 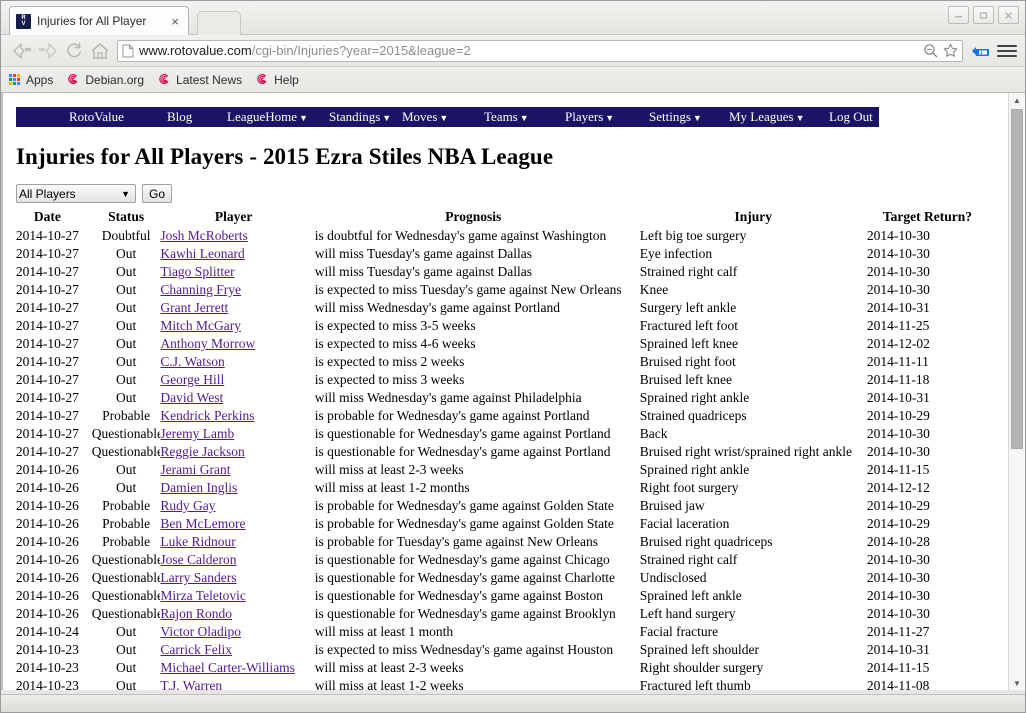 I want to click on site-nav-item-blog: Blog, so click(x=179, y=117).